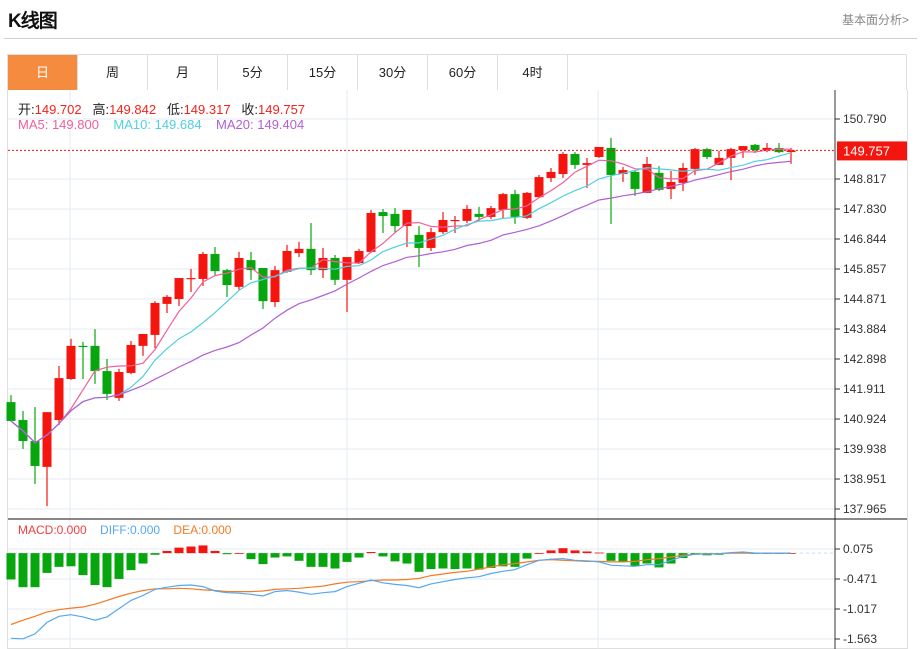 Image resolution: width=923 pixels, height=649 pixels. What do you see at coordinates (866, 150) in the screenshot?
I see `last-price-label: 149.757` at bounding box center [866, 150].